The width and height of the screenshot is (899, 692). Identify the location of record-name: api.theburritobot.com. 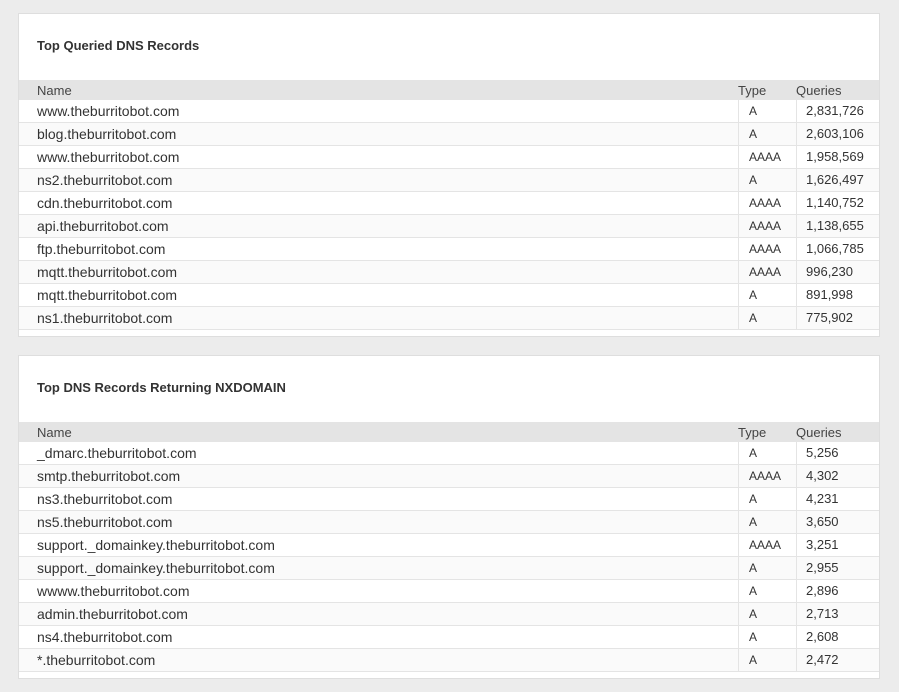
(103, 226).